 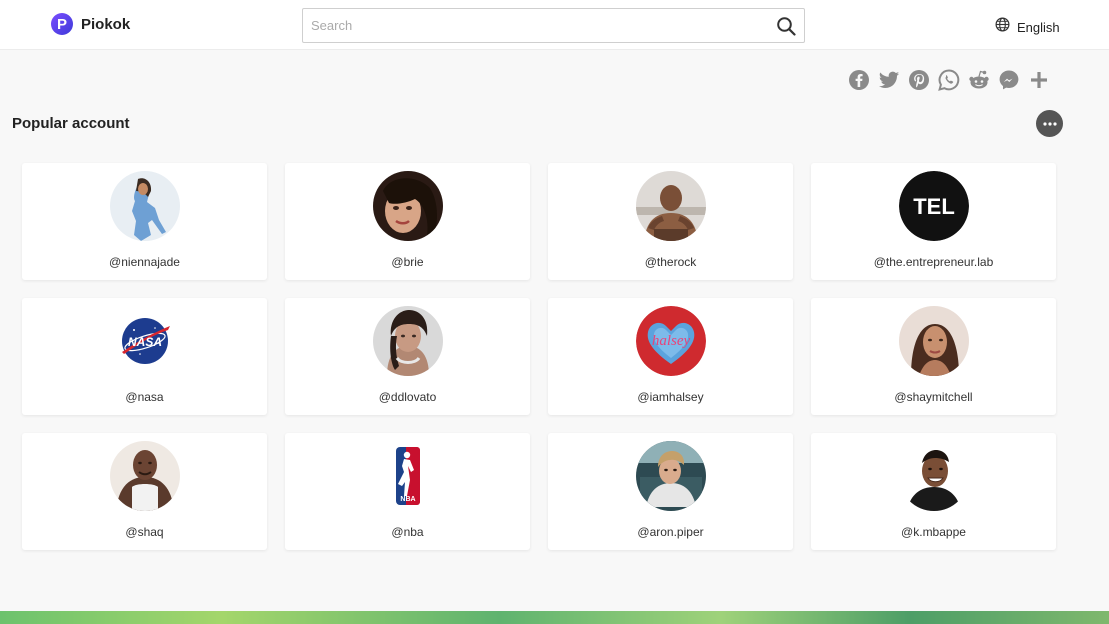 I want to click on account-card: TEL @the.entrepreneur.lab, so click(x=933, y=221).